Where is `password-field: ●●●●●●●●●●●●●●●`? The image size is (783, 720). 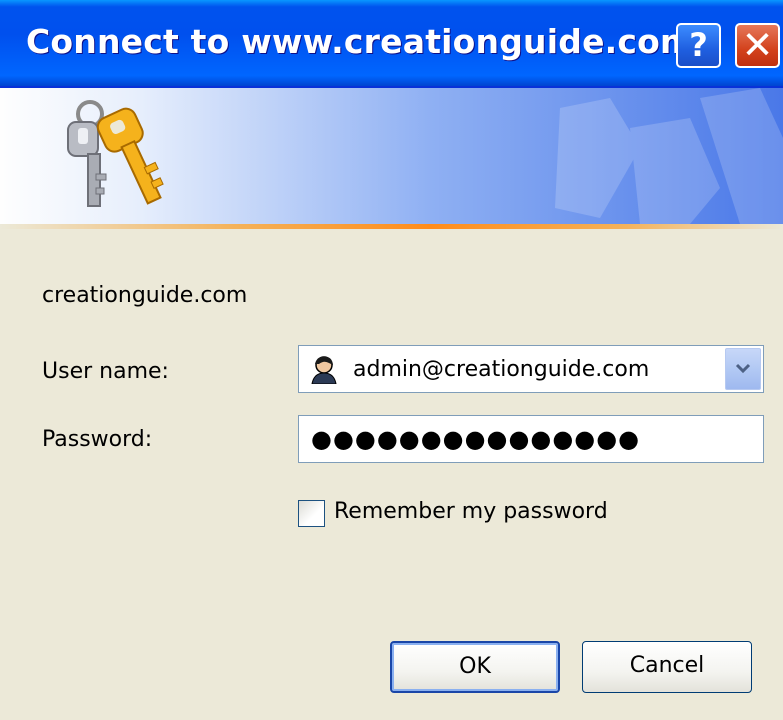
password-field: ●●●●●●●●●●●●●●● is located at coordinates (531, 439).